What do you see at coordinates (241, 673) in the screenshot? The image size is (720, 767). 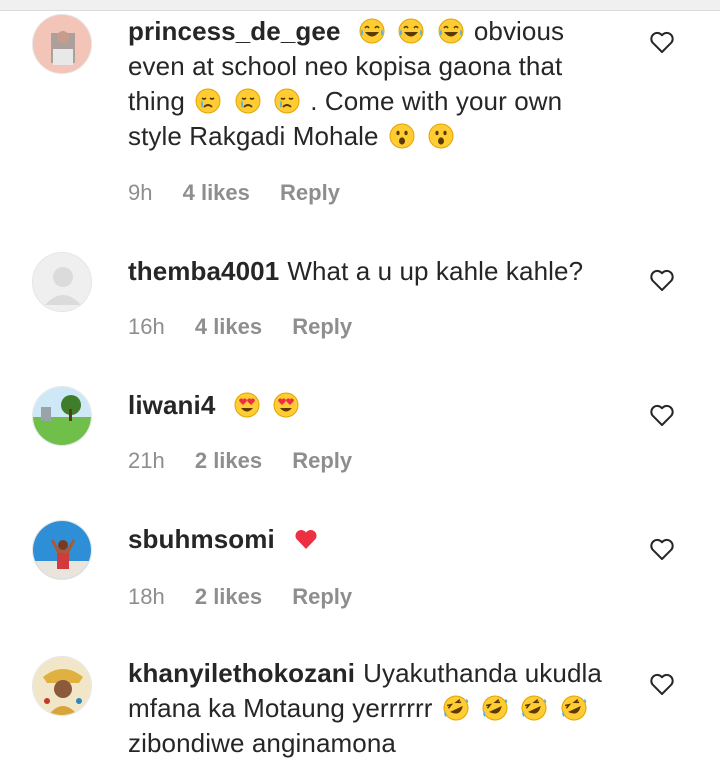 I see `comment-username: khanyilethokozani` at bounding box center [241, 673].